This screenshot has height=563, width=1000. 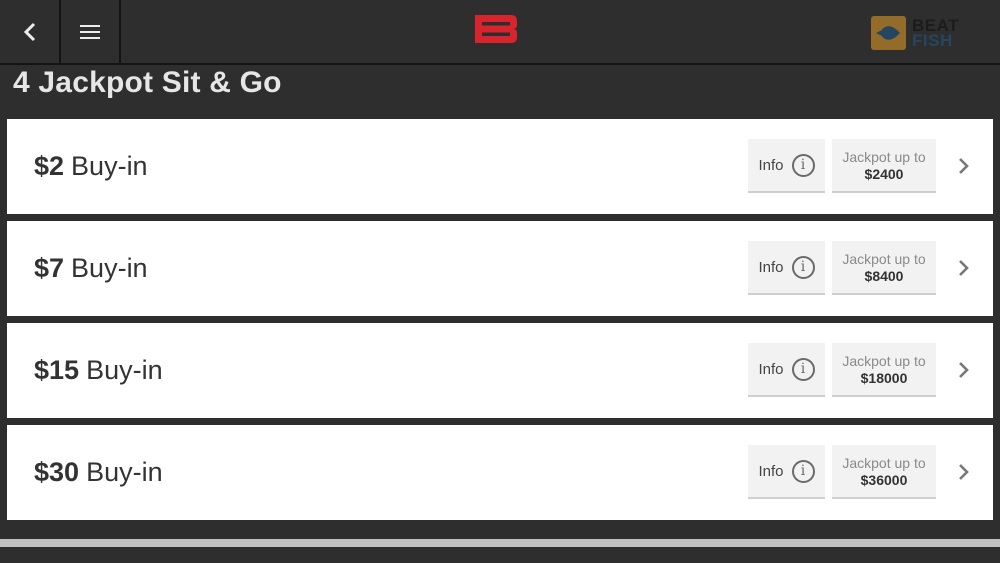 I want to click on jackpot-button: Jackpot up to $2400, so click(x=884, y=166).